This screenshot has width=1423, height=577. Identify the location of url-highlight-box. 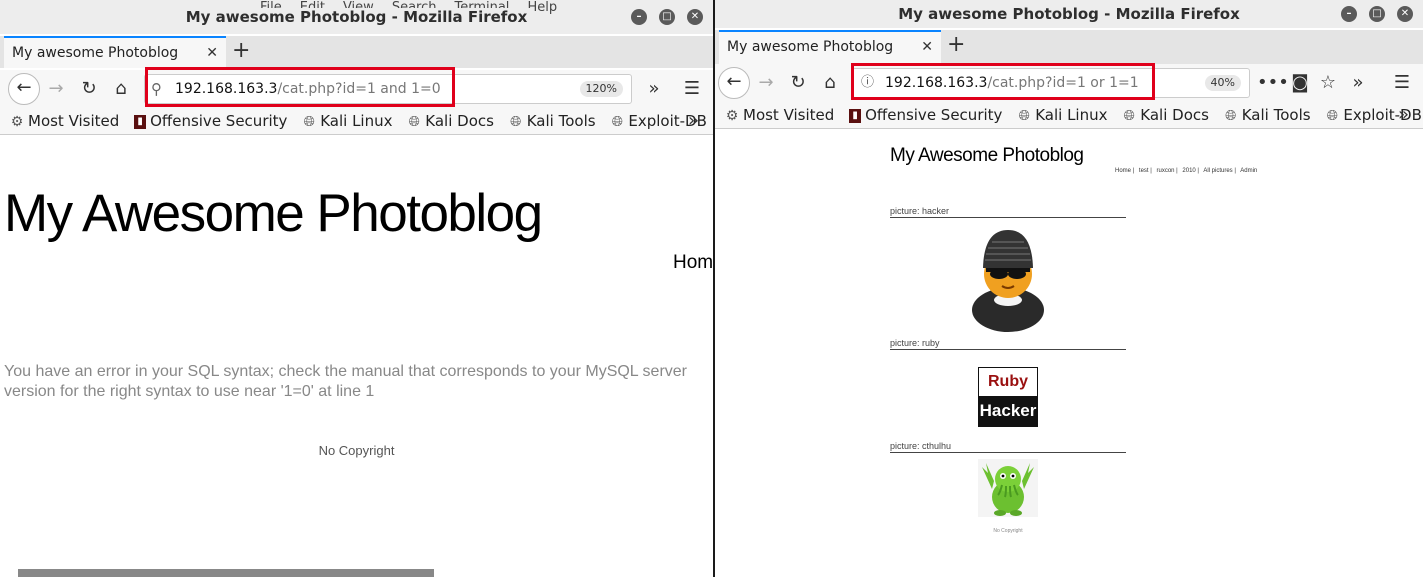
(300, 87).